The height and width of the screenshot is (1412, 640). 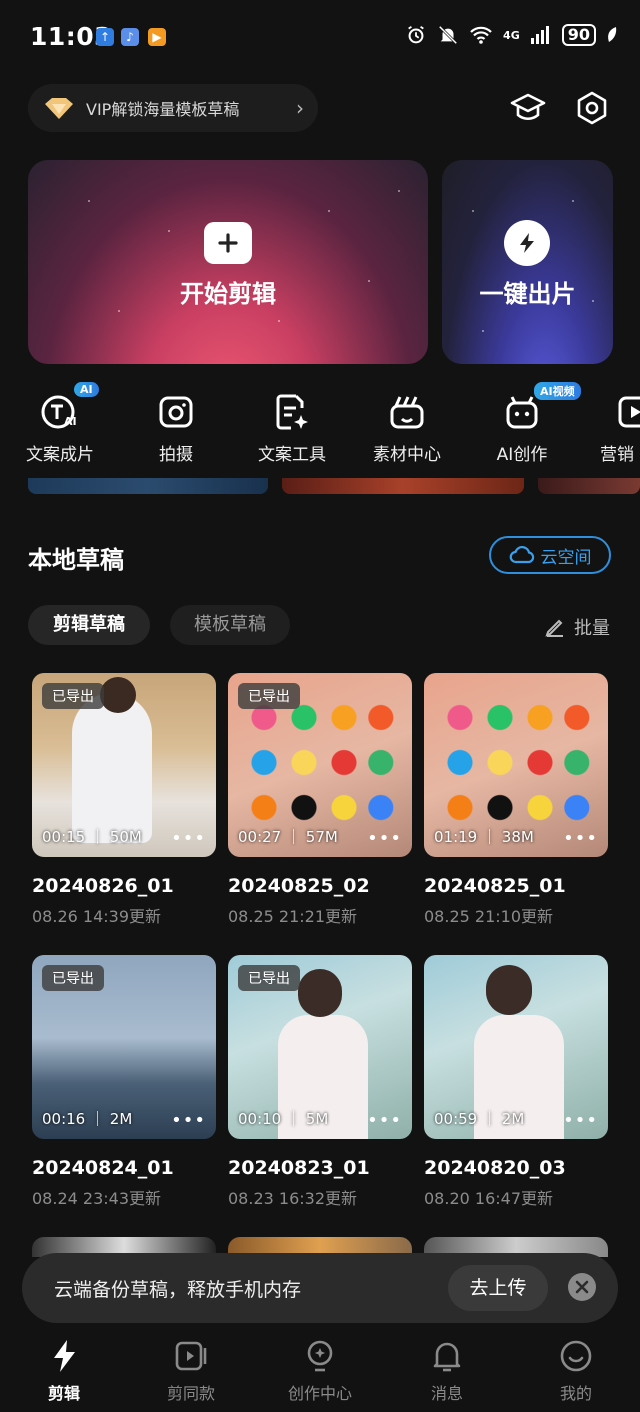 What do you see at coordinates (228, 294) in the screenshot?
I see `start-edit-label: 开始剪辑` at bounding box center [228, 294].